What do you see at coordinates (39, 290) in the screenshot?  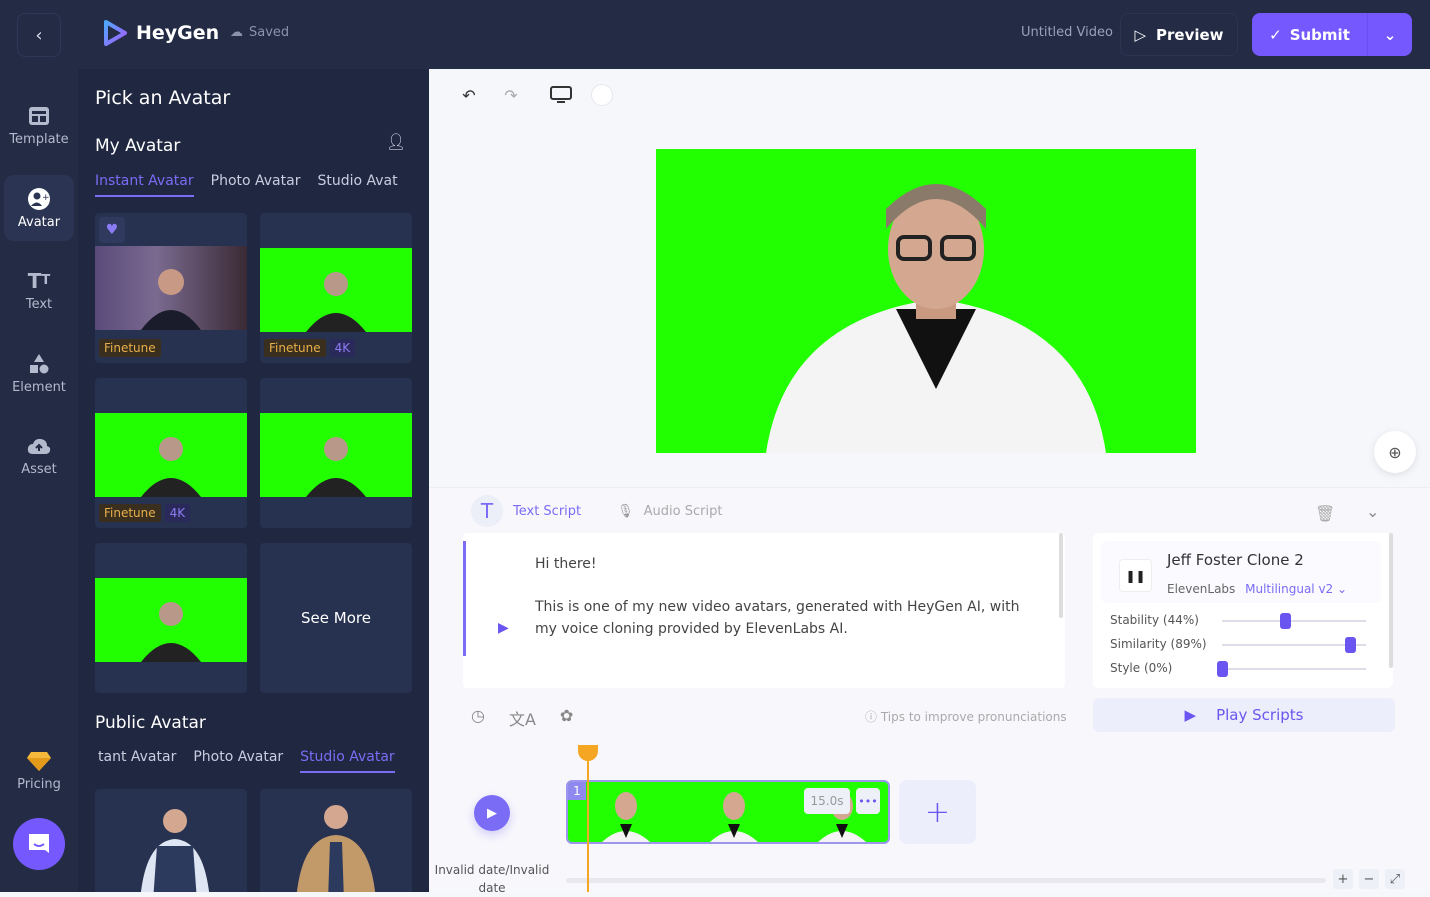 I see `nav-item-text: TT Text` at bounding box center [39, 290].